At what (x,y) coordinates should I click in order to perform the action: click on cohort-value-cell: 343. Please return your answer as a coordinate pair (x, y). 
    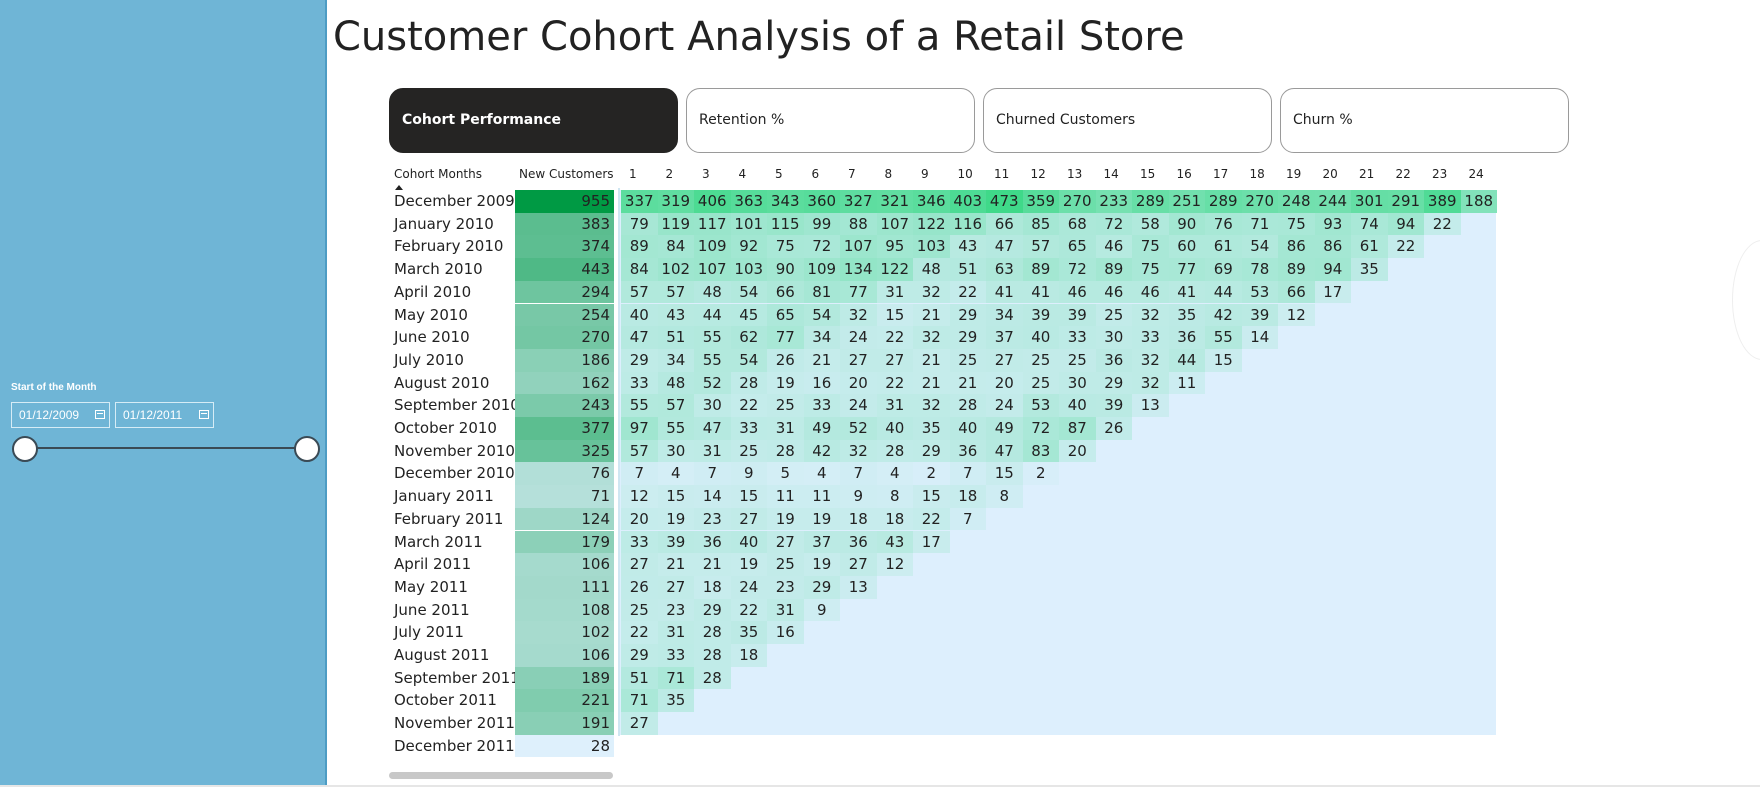
    Looking at the image, I should click on (785, 201).